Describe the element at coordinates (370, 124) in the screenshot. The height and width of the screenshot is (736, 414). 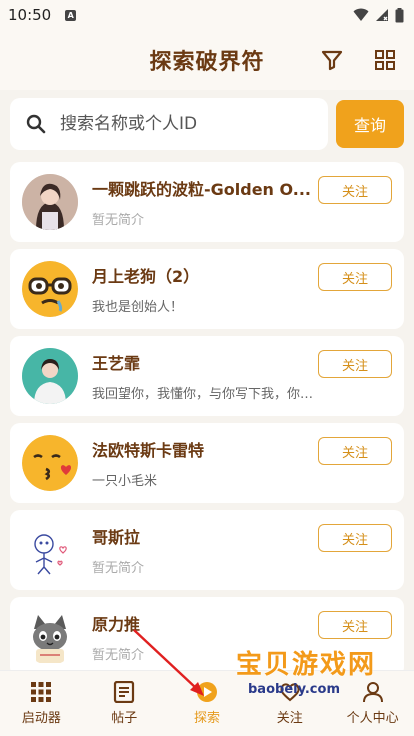
I see `query-button: 查询` at that location.